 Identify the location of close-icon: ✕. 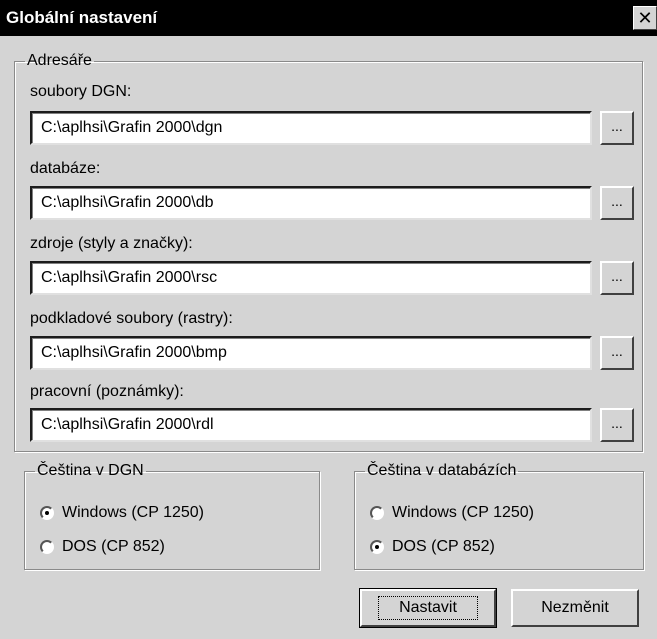
(645, 18).